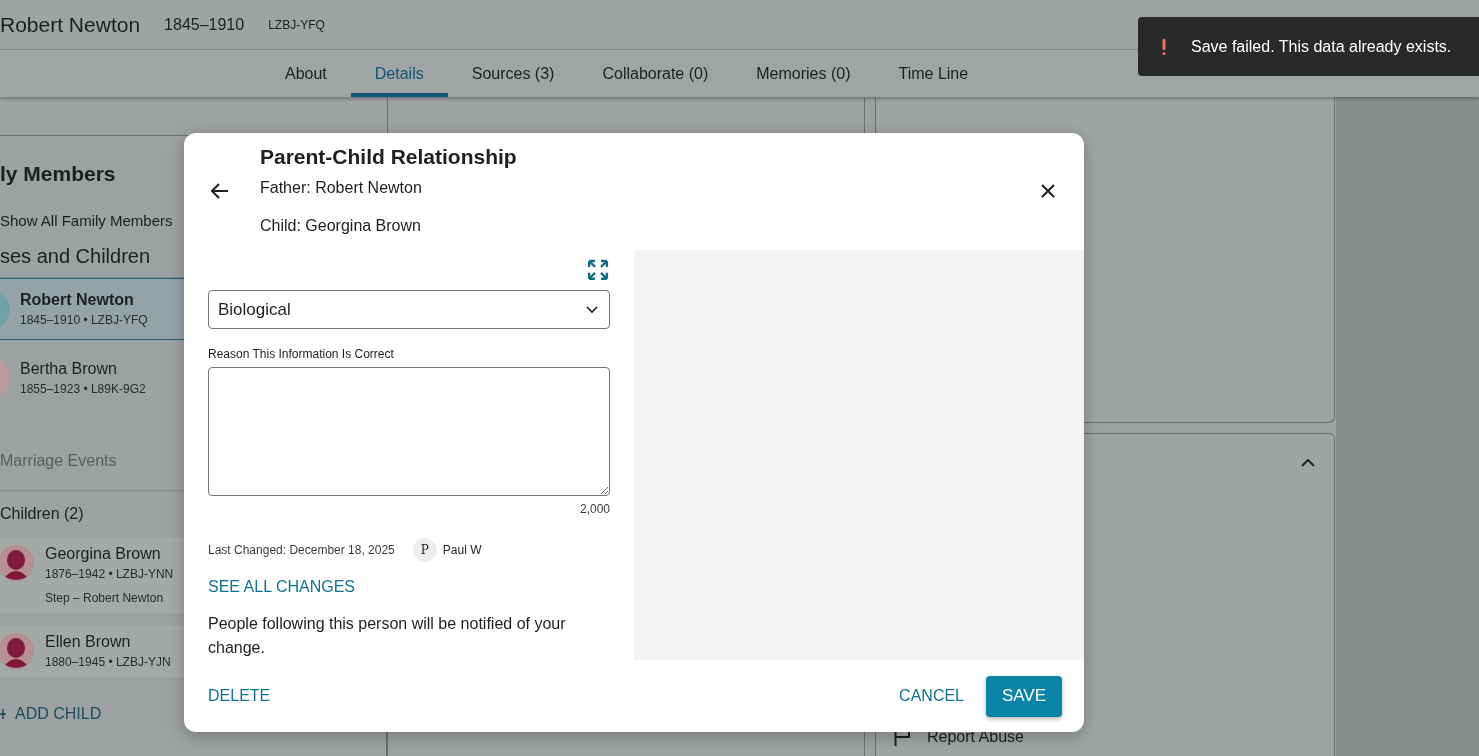  What do you see at coordinates (387, 636) in the screenshot?
I see `notice-text: People following this person will be notified of your change.` at bounding box center [387, 636].